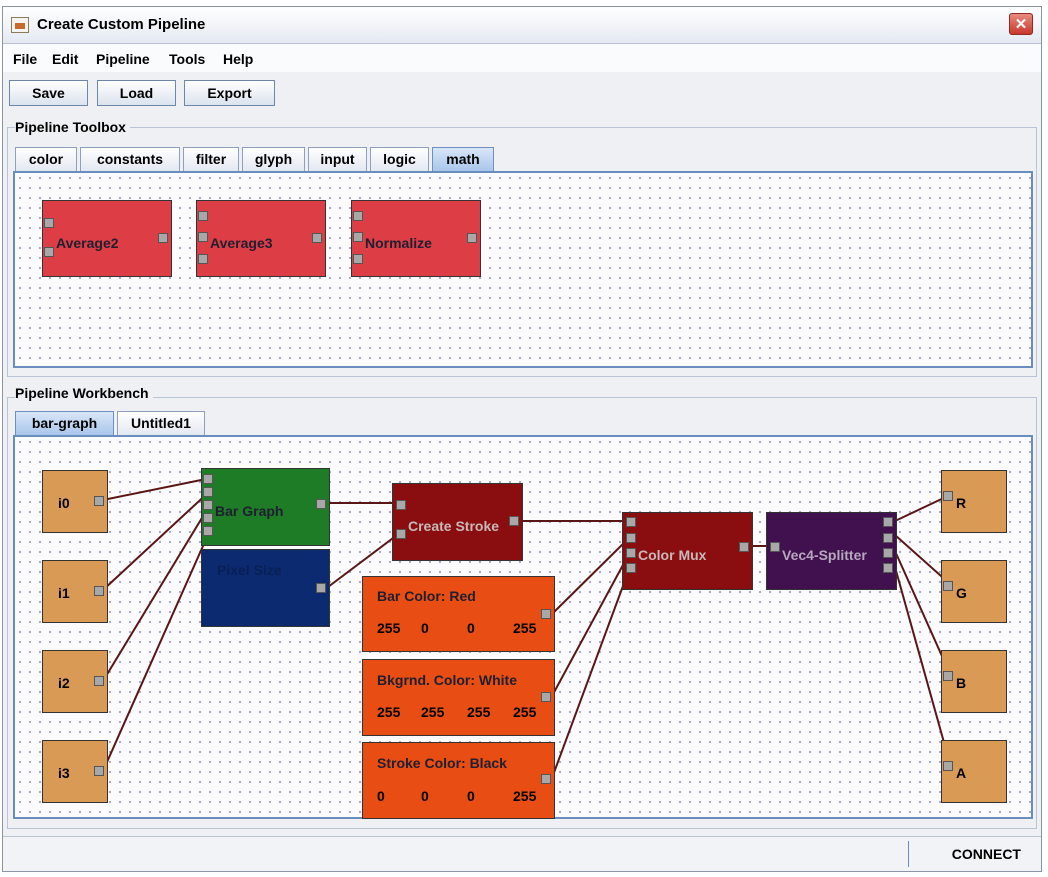 The width and height of the screenshot is (1048, 877). Describe the element at coordinates (974, 681) in the screenshot. I see `output-node-b: B` at that location.